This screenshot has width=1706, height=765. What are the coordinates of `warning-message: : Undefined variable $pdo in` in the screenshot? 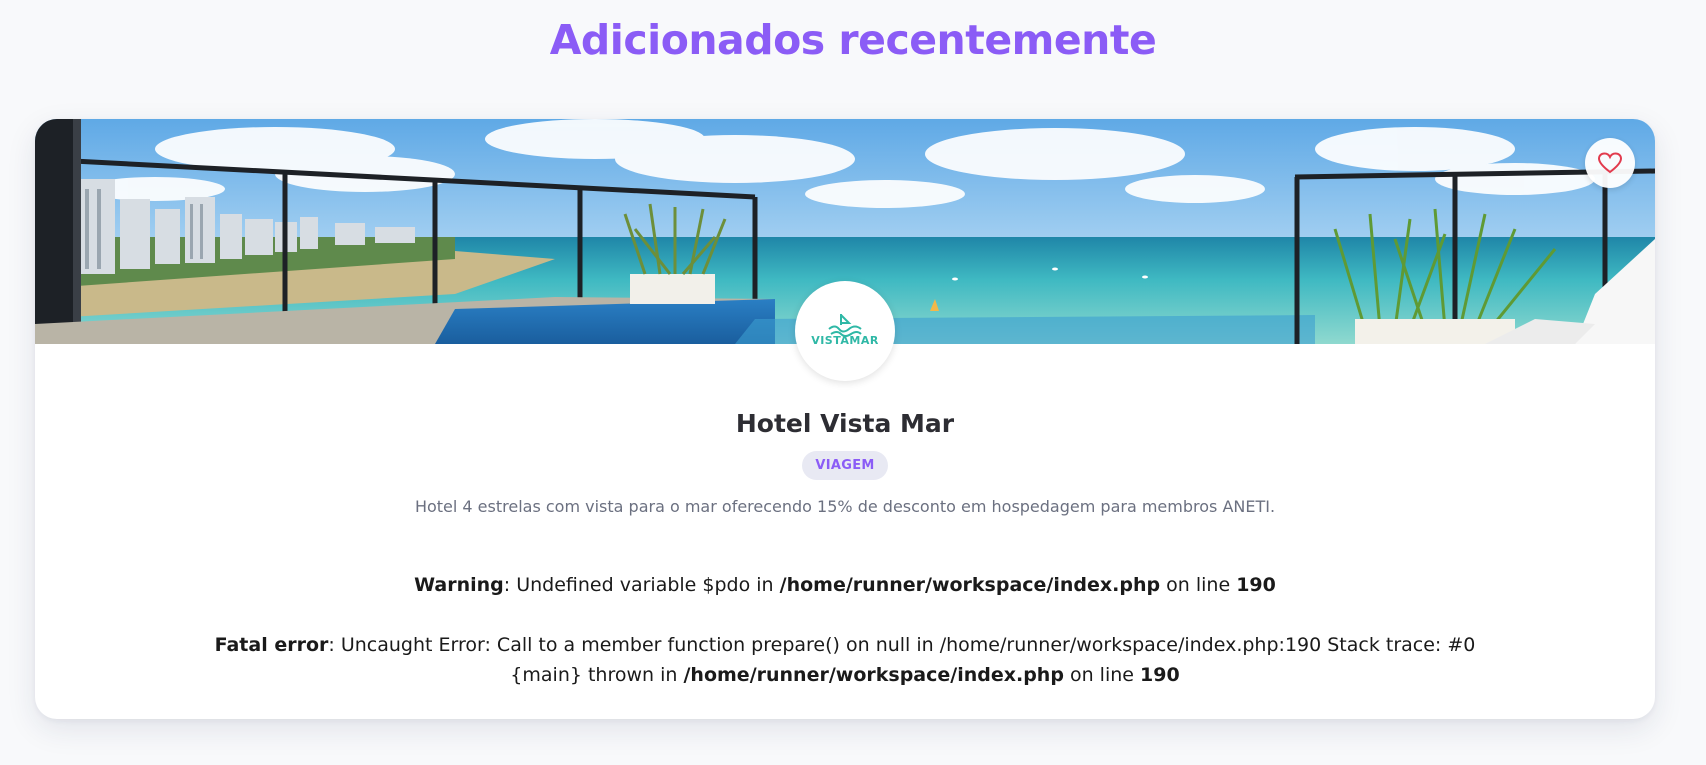 It's located at (641, 585).